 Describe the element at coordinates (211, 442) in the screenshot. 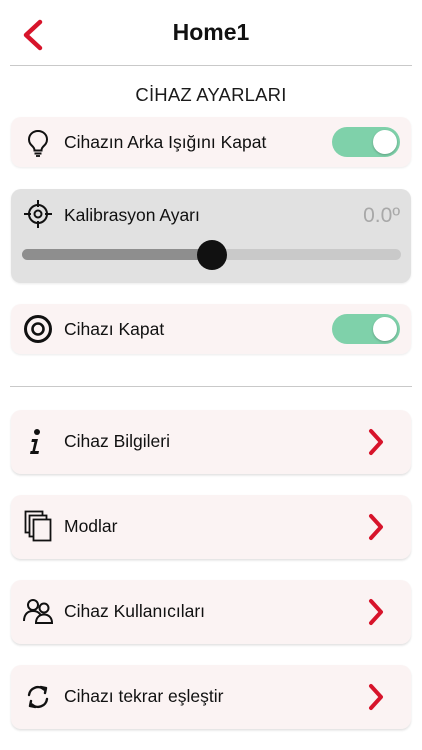

I see `menu-item-device-info: Cihaz Bilgileri` at that location.